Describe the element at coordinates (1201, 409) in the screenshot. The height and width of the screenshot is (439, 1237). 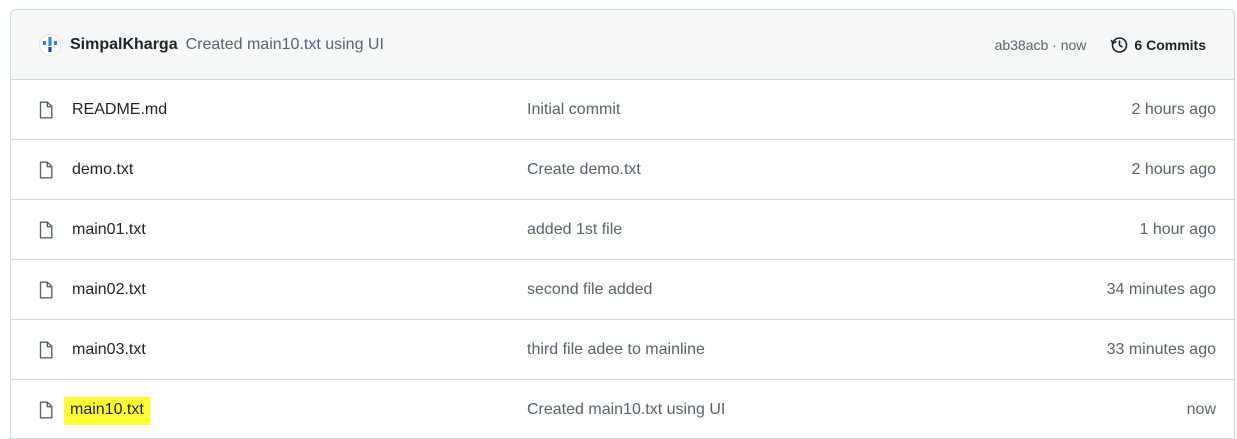
I see `file-commit-time: now` at that location.